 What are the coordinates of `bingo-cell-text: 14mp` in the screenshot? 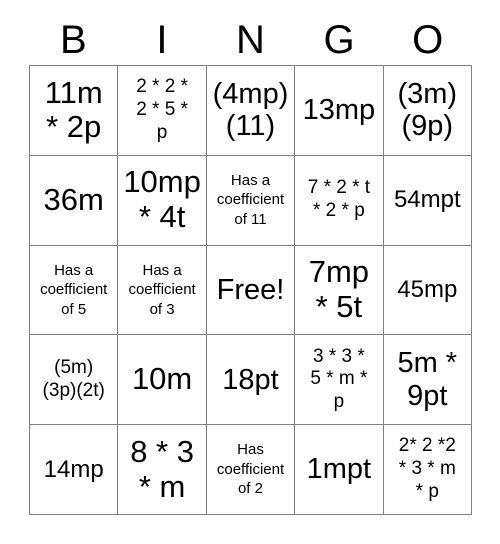 It's located at (73, 469).